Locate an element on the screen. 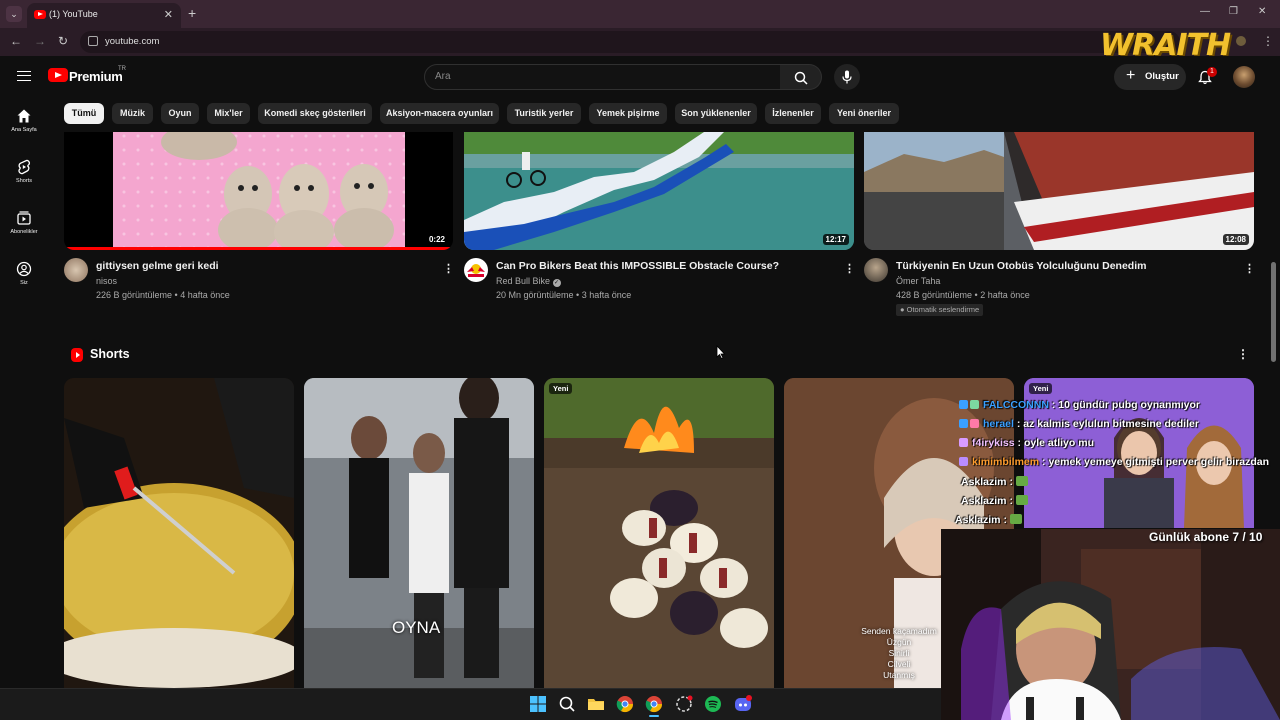  short-card is located at coordinates (179, 534).